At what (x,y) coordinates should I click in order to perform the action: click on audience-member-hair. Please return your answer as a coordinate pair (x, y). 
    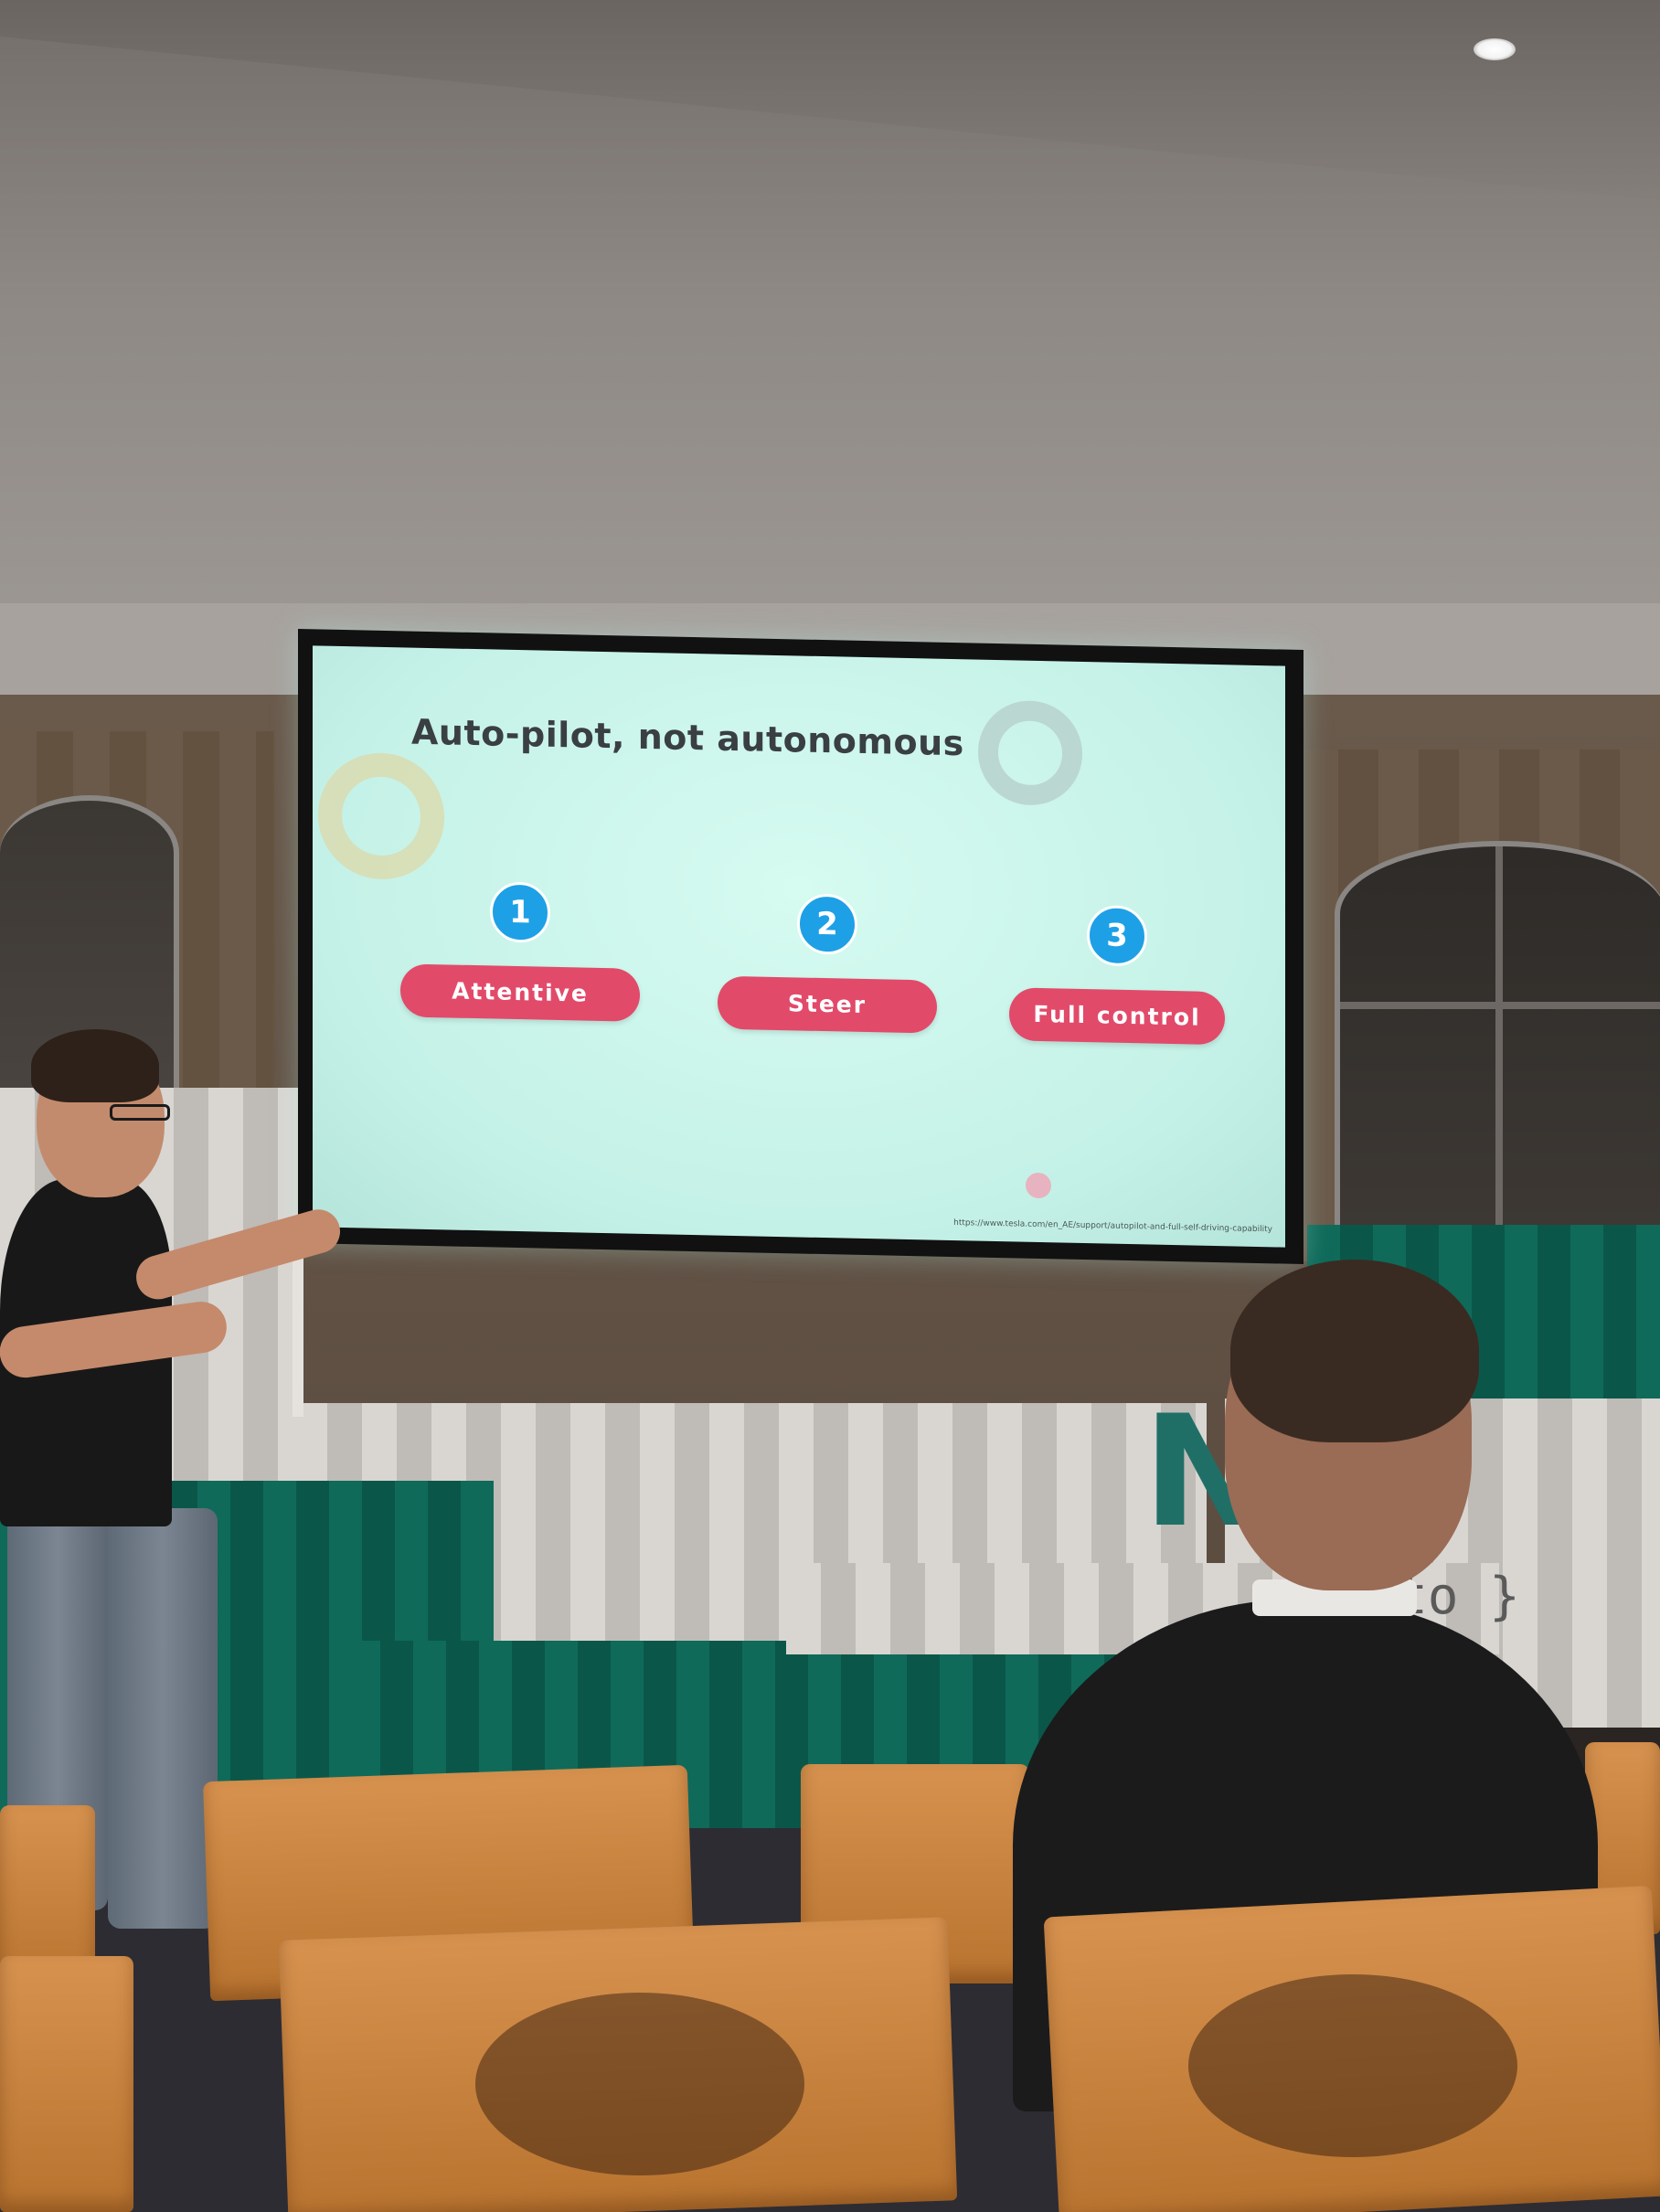
    Looking at the image, I should click on (1354, 1351).